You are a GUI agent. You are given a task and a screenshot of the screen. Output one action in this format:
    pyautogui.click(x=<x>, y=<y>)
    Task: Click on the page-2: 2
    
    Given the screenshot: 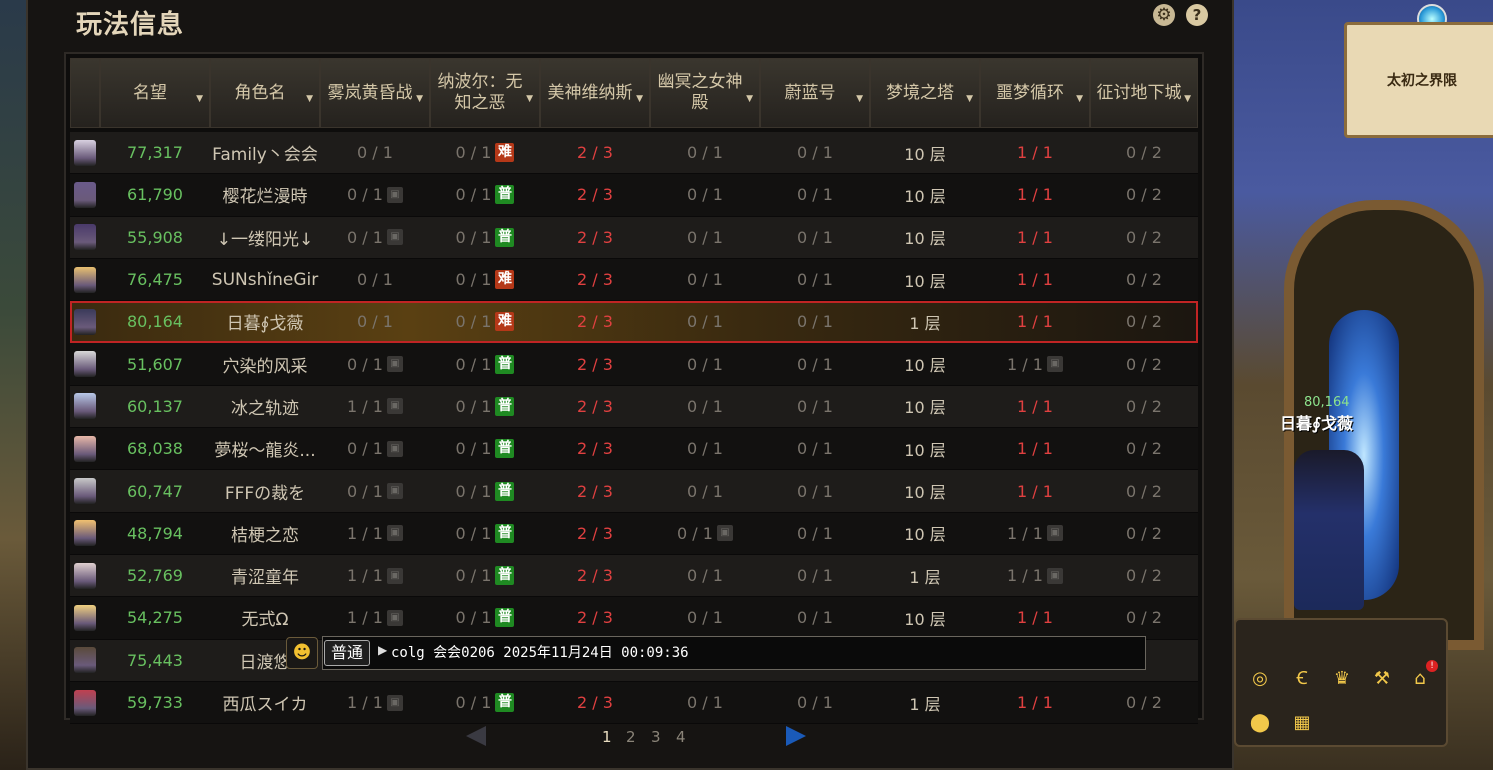 What is the action you would take?
    pyautogui.click(x=631, y=737)
    